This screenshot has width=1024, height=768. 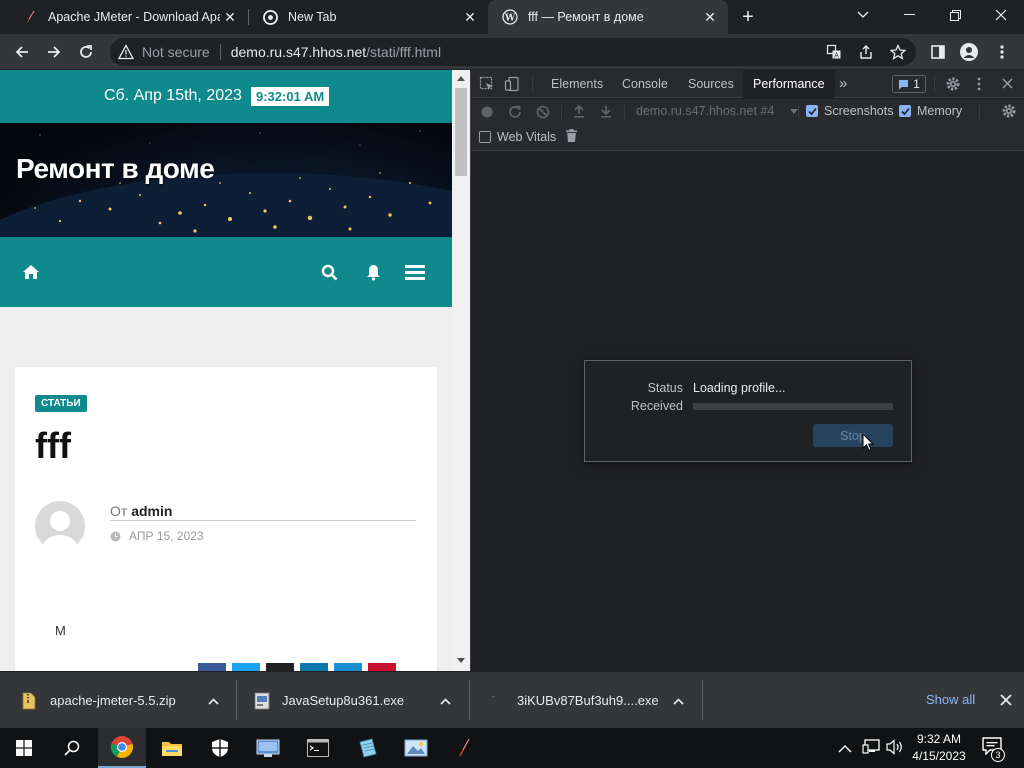 I want to click on remote-desktop-icon, so click(x=268, y=748).